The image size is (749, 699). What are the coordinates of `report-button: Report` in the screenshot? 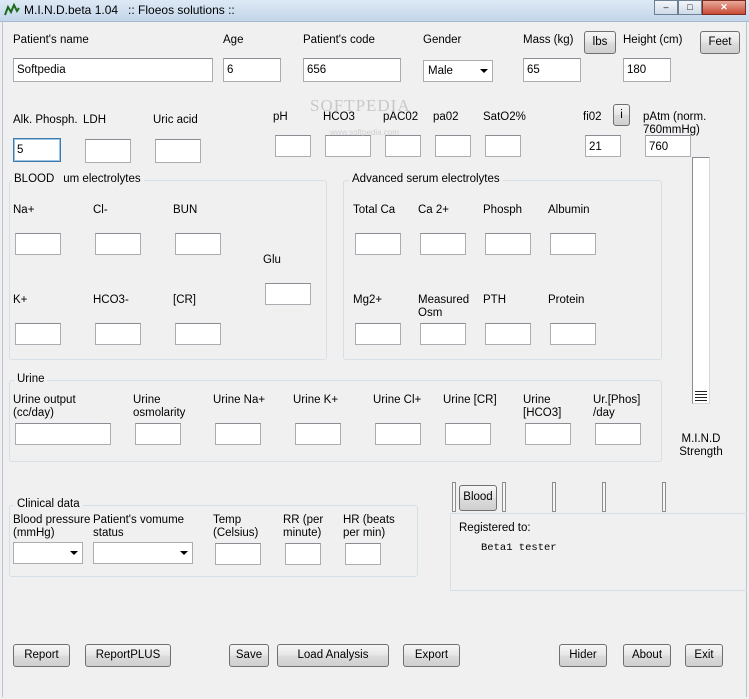 It's located at (41, 655).